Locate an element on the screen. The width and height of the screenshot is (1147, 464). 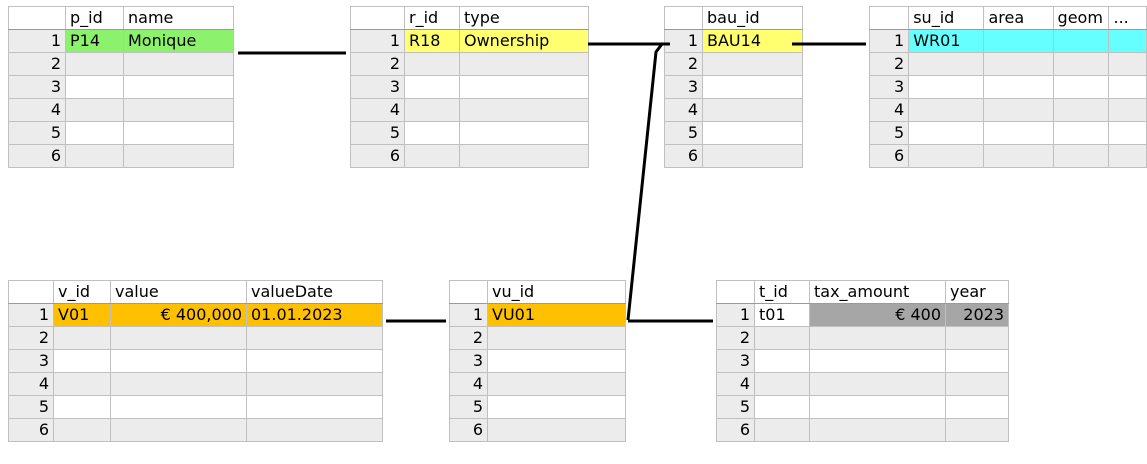
connector-rrr-baunit-valuation-unit is located at coordinates (626, 181).